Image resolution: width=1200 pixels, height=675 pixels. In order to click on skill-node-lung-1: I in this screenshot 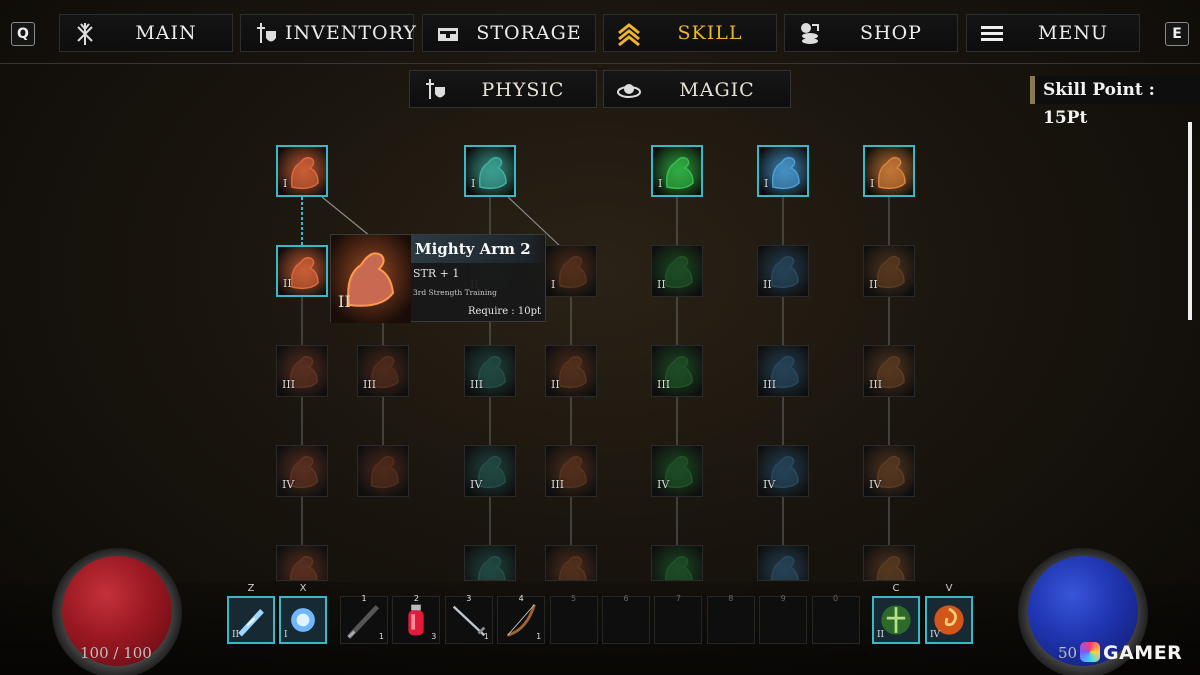, I will do `click(571, 271)`.